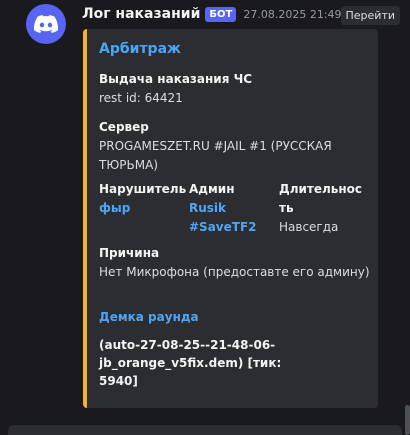 This screenshot has height=435, width=410. What do you see at coordinates (286, 208) in the screenshot?
I see `field-duration-name-line2: ть` at bounding box center [286, 208].